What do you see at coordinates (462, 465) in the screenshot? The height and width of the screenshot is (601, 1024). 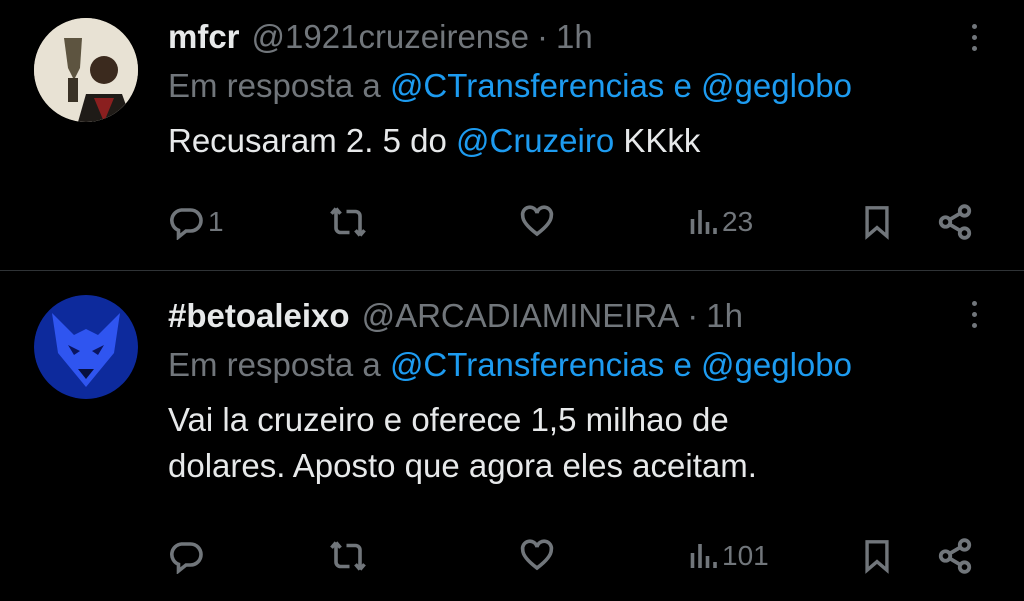 I see `tweet-text-line: dolares. Aposto que agora eles aceitam.` at bounding box center [462, 465].